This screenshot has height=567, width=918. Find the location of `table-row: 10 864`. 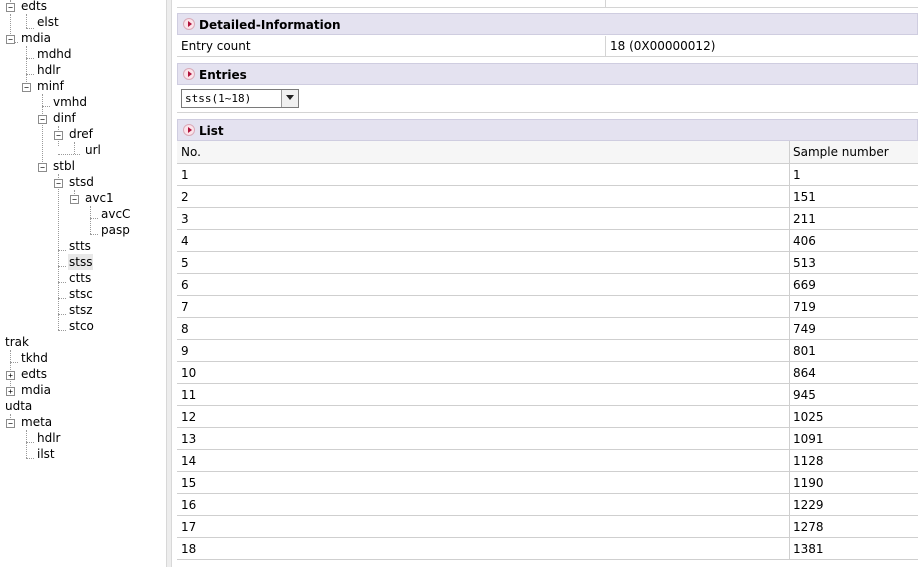

table-row: 10 864 is located at coordinates (547, 373).